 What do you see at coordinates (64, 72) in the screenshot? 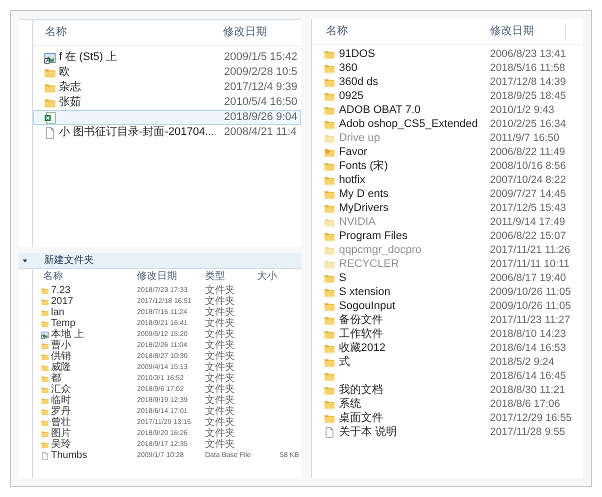
I see `file-name: 欧` at bounding box center [64, 72].